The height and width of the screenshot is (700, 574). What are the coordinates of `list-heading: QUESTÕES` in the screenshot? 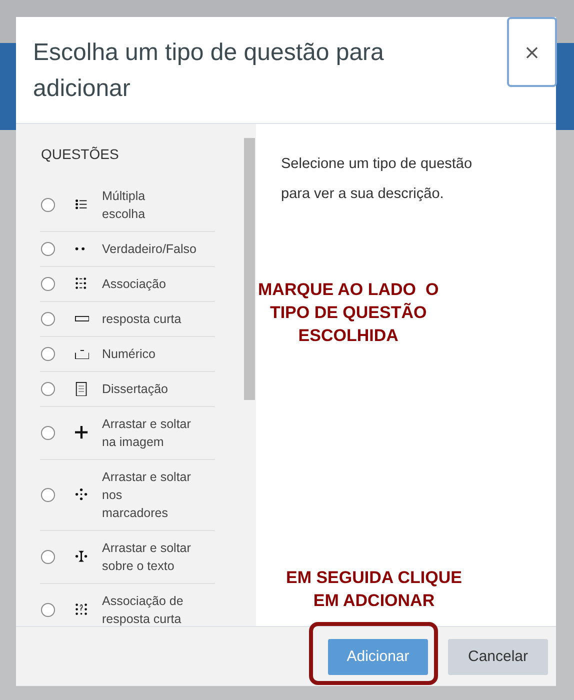 It's located at (80, 154).